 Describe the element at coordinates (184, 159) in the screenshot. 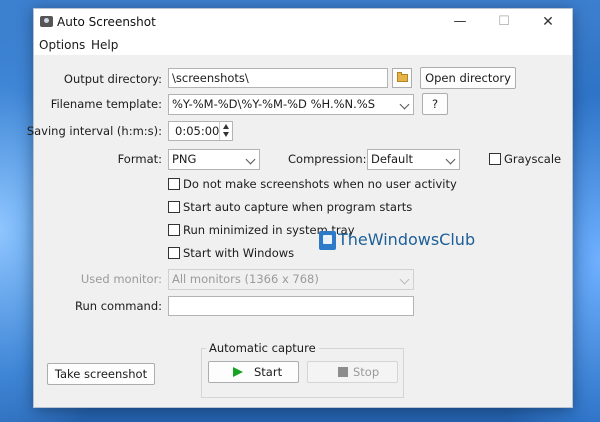

I see `format-value: PNG` at that location.